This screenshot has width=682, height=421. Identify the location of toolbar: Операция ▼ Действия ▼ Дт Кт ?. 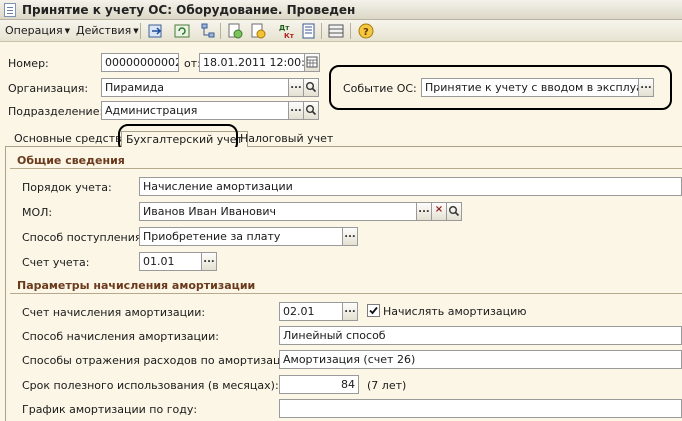
(341, 31).